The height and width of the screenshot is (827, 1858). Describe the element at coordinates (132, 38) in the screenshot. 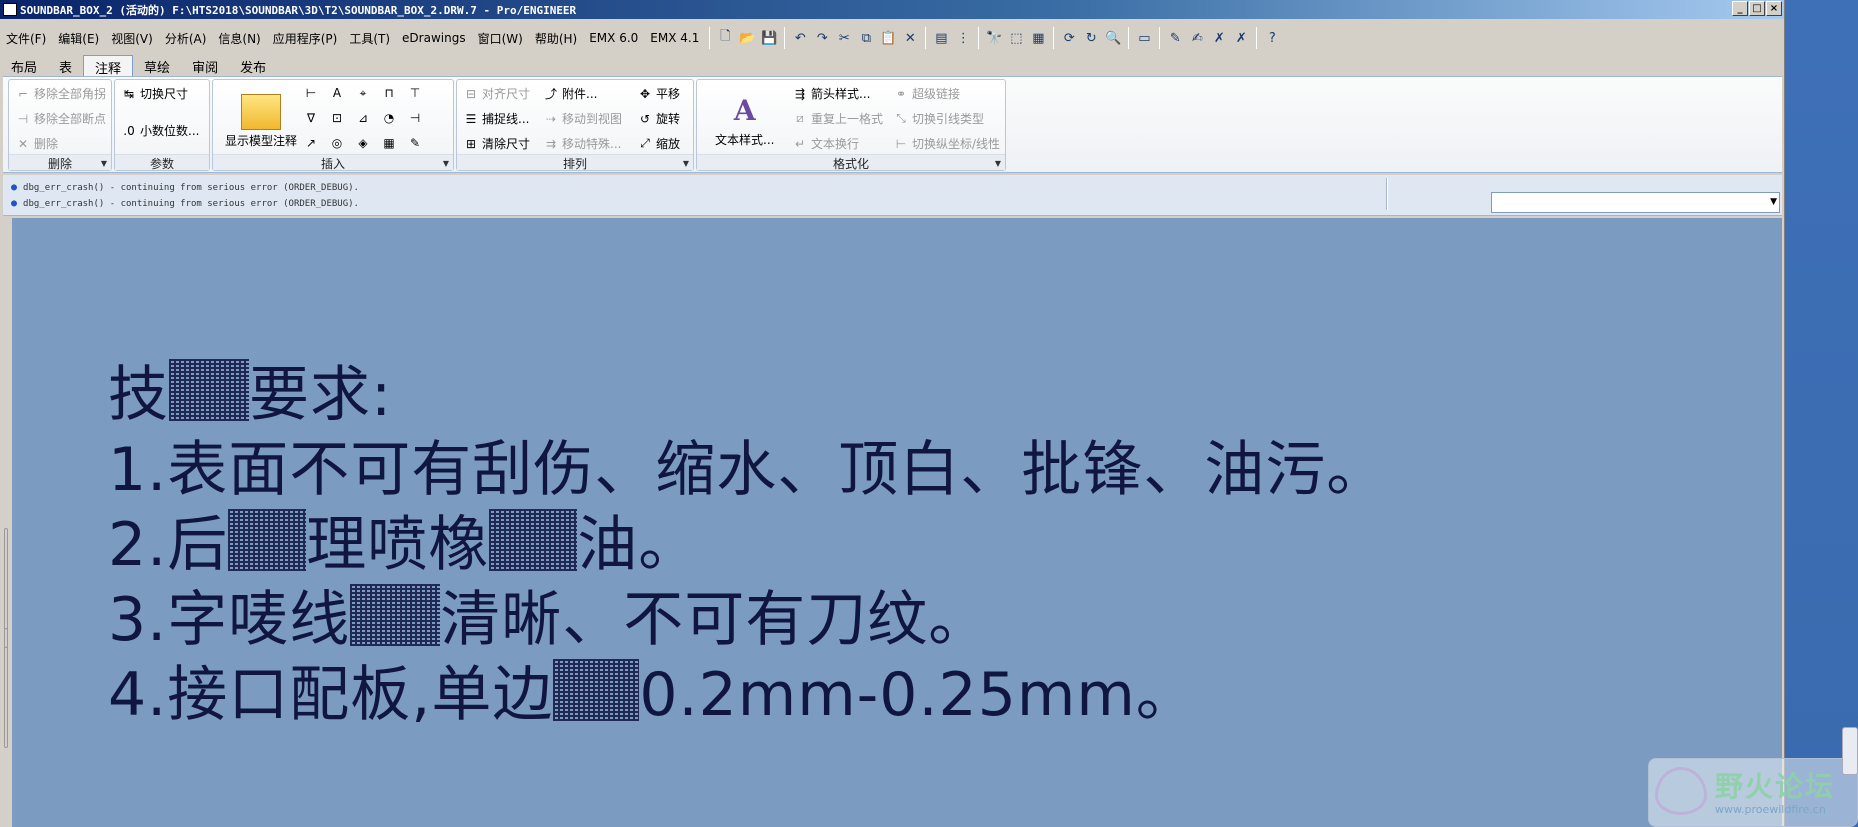

I see `menu-view: 视图(V)` at that location.